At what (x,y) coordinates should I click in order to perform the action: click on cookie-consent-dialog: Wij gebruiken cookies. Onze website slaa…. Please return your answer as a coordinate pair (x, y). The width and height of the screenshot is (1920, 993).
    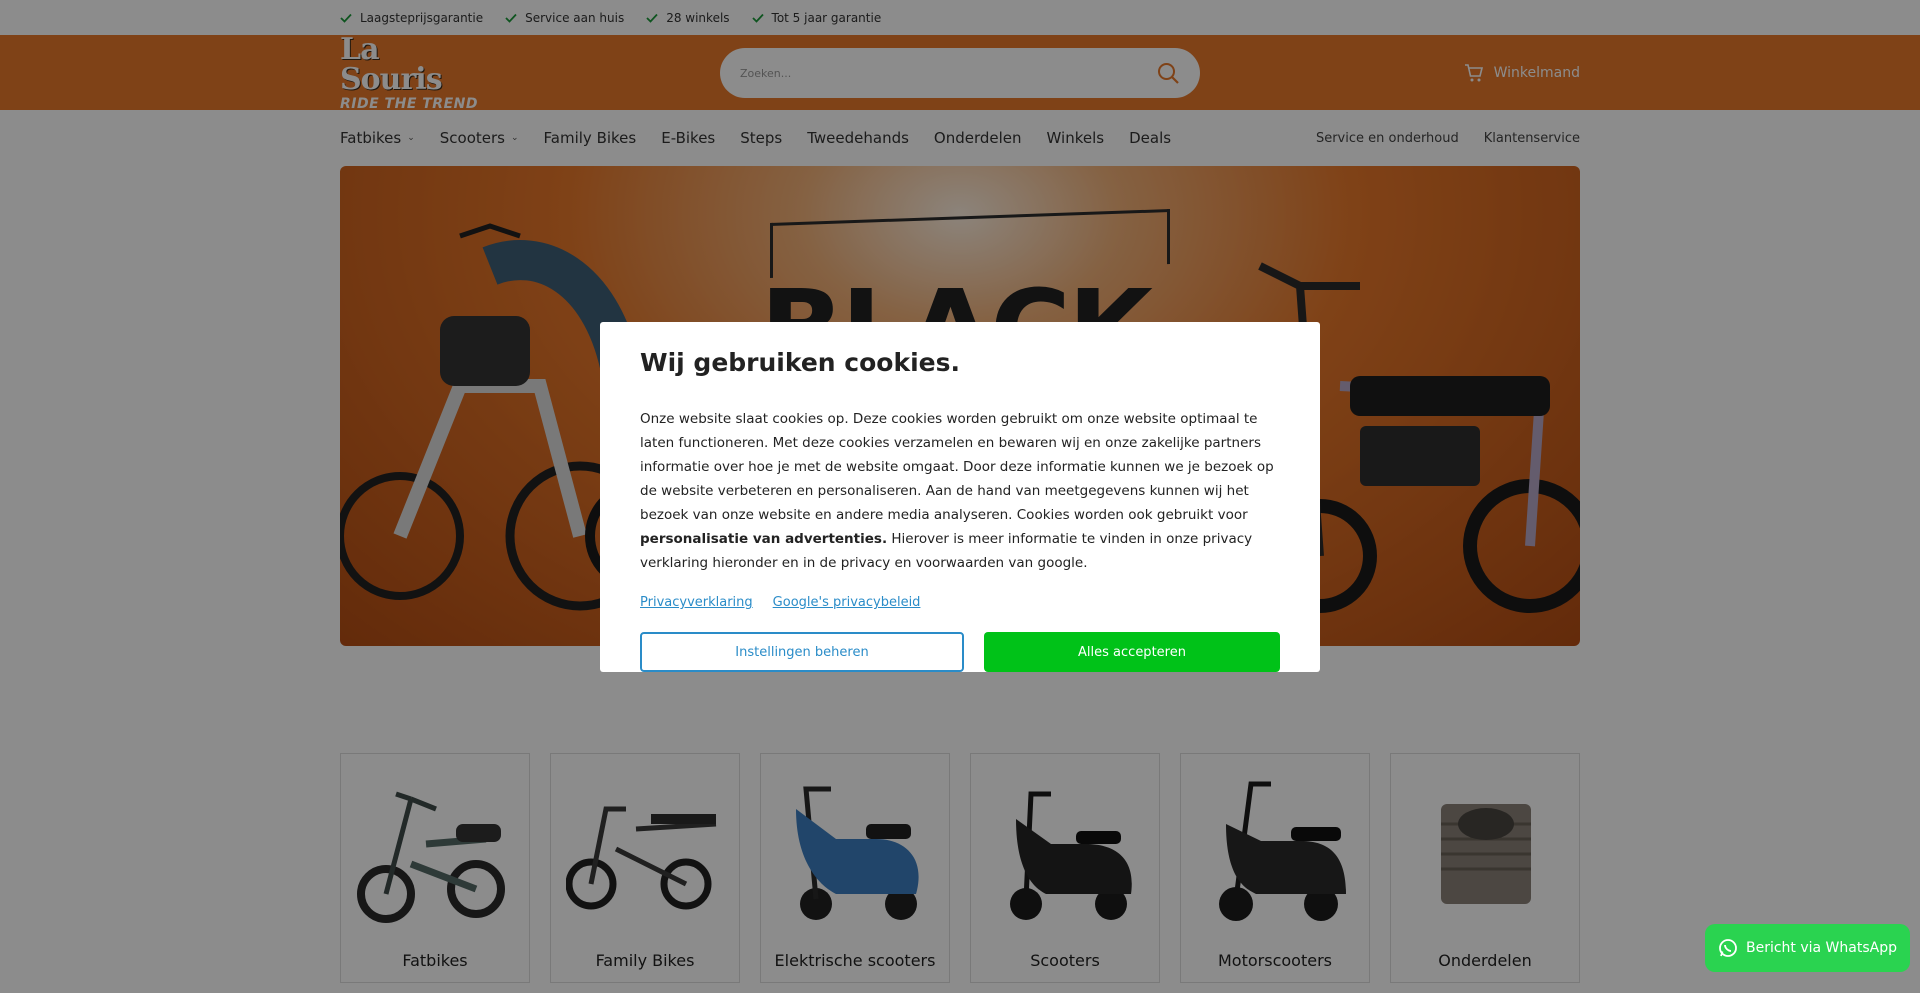
    Looking at the image, I should click on (960, 497).